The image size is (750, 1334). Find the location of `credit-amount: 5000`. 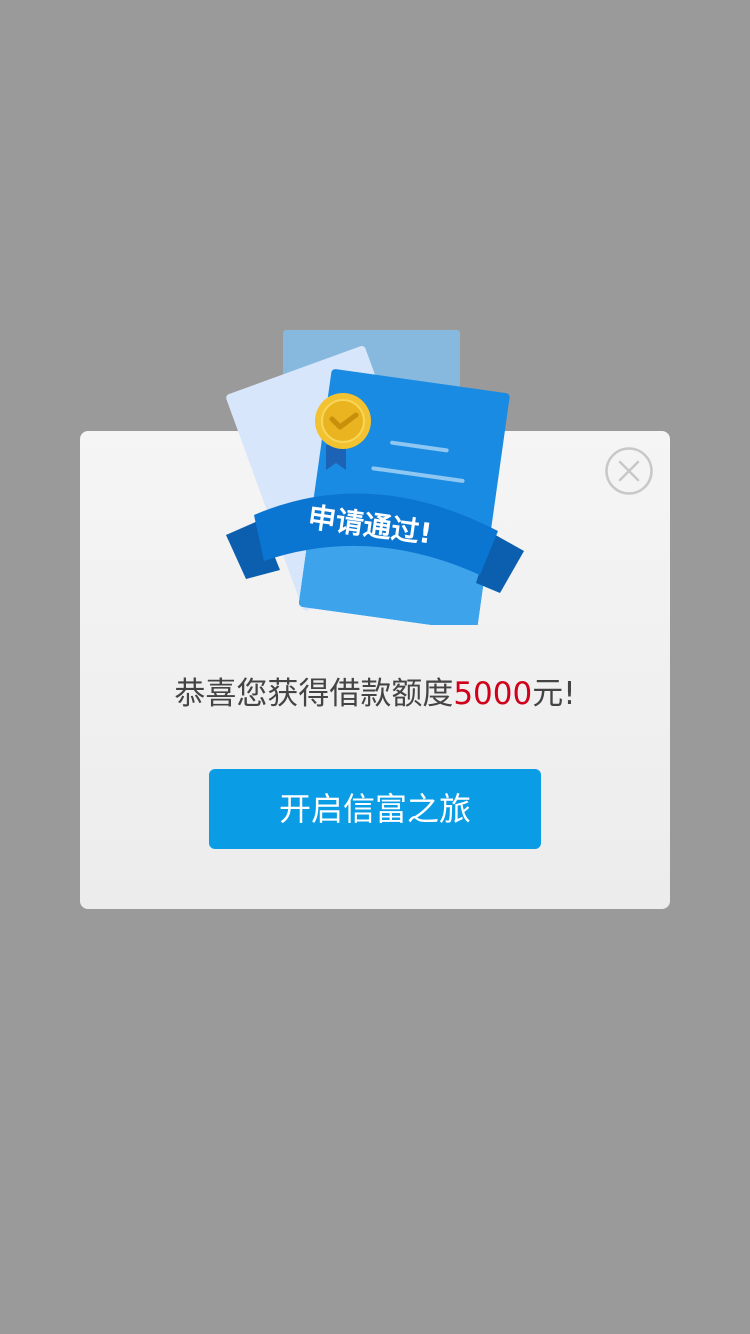

credit-amount: 5000 is located at coordinates (493, 694).